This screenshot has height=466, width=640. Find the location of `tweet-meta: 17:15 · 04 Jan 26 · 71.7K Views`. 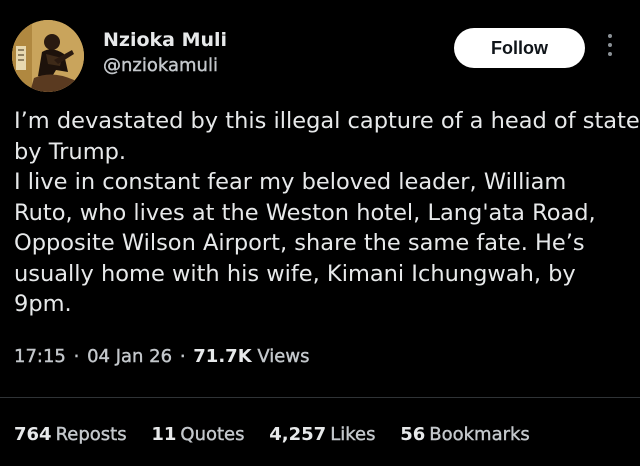

tweet-meta: 17:15 · 04 Jan 26 · 71.7K Views is located at coordinates (162, 356).